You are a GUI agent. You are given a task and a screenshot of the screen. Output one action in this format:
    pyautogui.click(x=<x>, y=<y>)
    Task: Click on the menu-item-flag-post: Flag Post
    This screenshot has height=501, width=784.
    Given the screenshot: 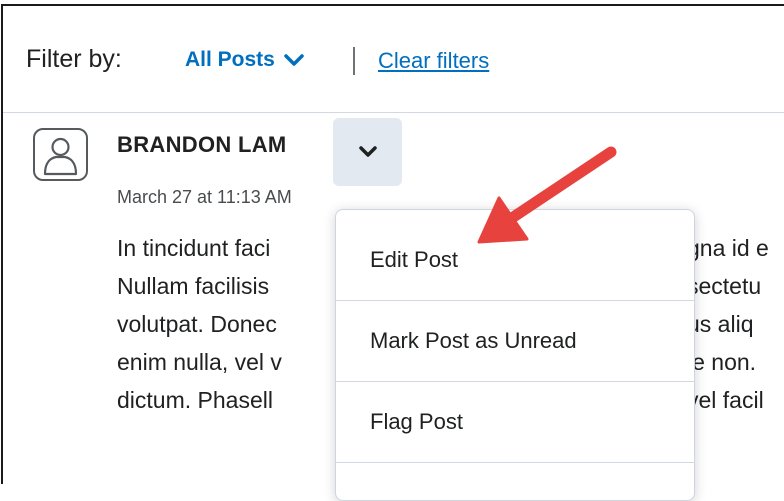 What is the action you would take?
    pyautogui.click(x=515, y=422)
    